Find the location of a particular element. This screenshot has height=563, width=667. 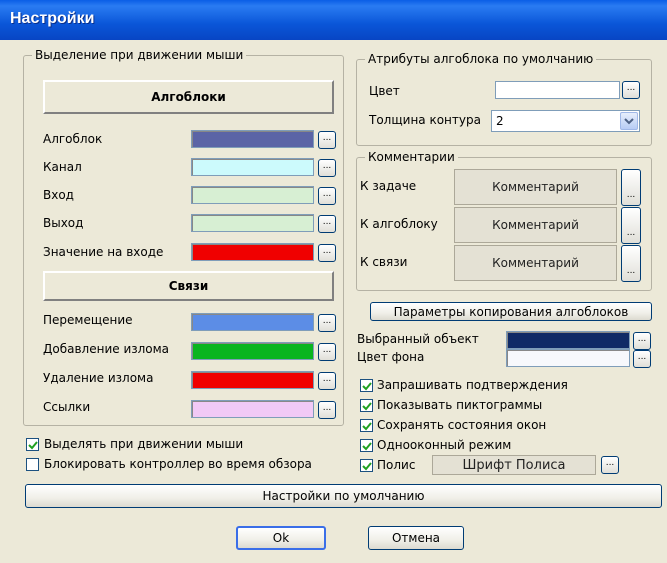

copy-params-button: Параметры копирования алгоблоков is located at coordinates (511, 311).